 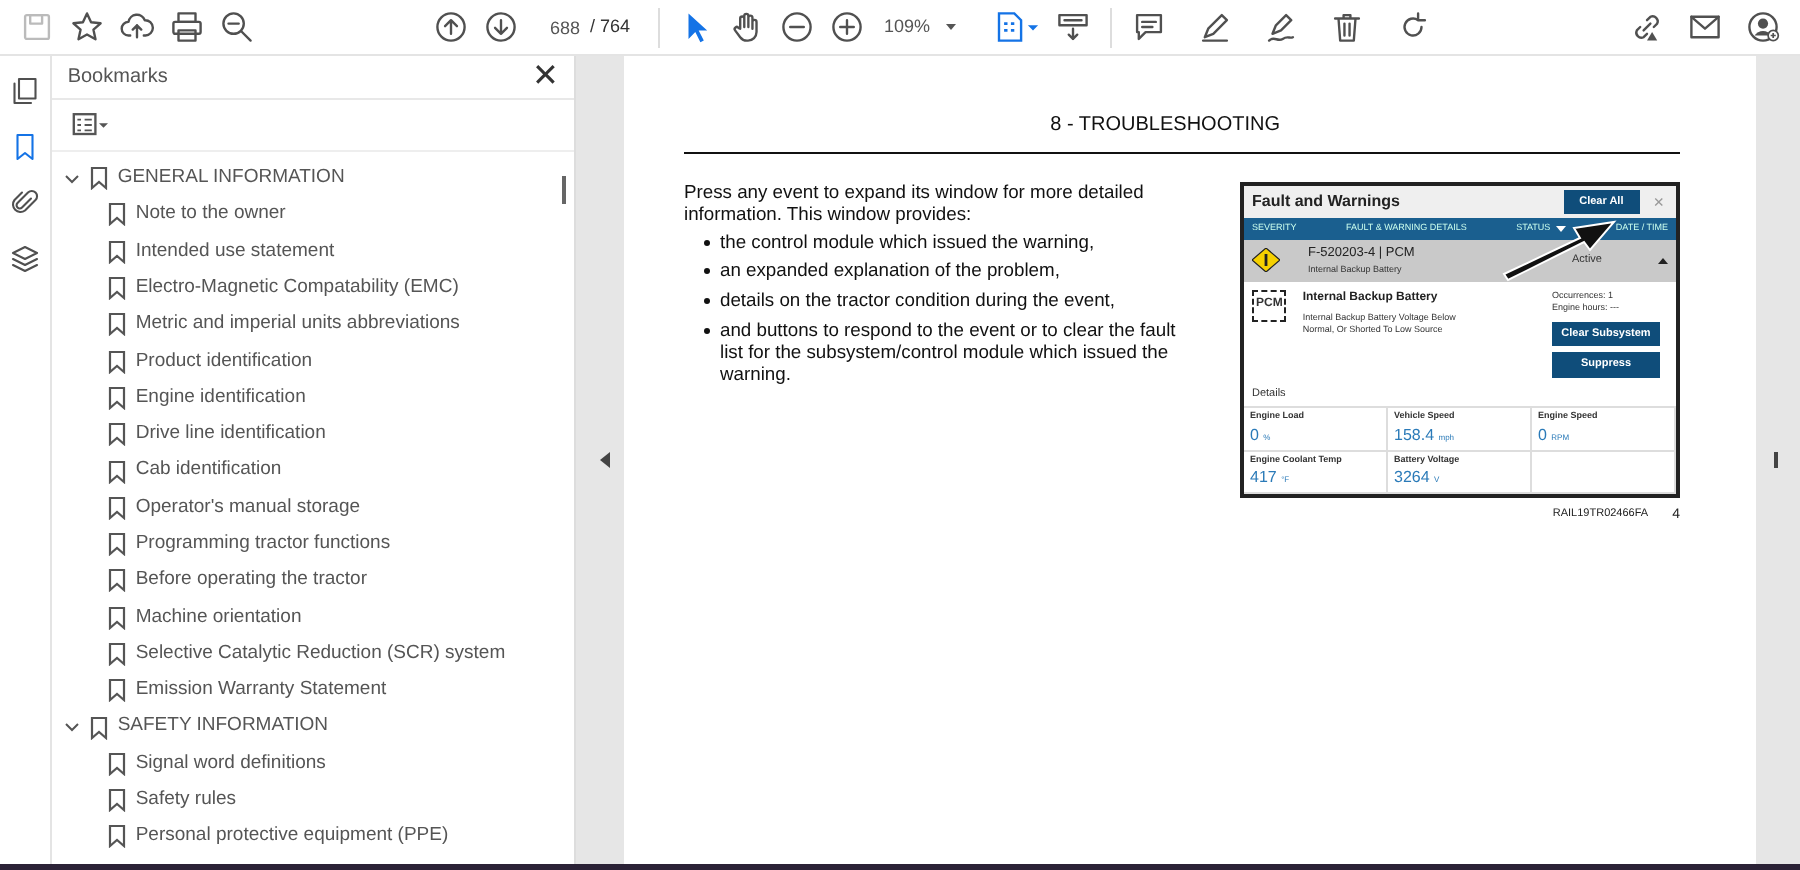 What do you see at coordinates (1266, 260) in the screenshot?
I see `warning-icon` at bounding box center [1266, 260].